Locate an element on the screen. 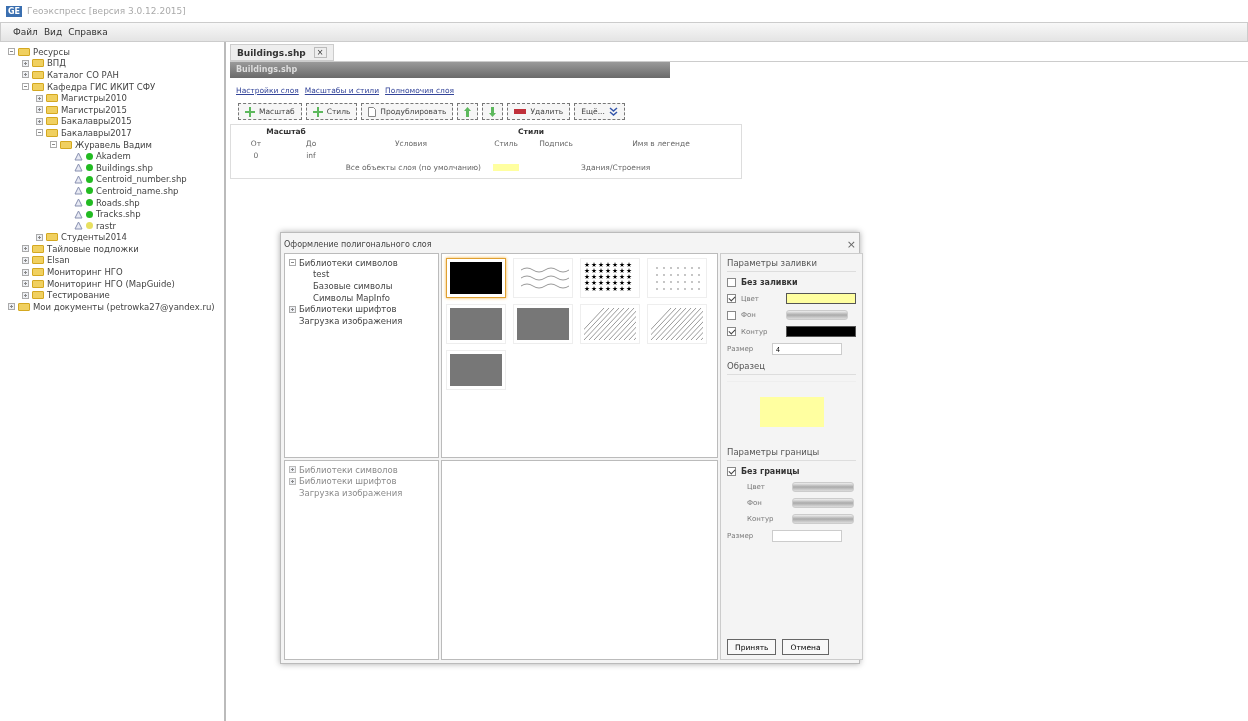 Image resolution: width=1248 pixels, height=721 pixels. window-title: Геоэкспресс [версия 3.0.12.2015] is located at coordinates (106, 11).